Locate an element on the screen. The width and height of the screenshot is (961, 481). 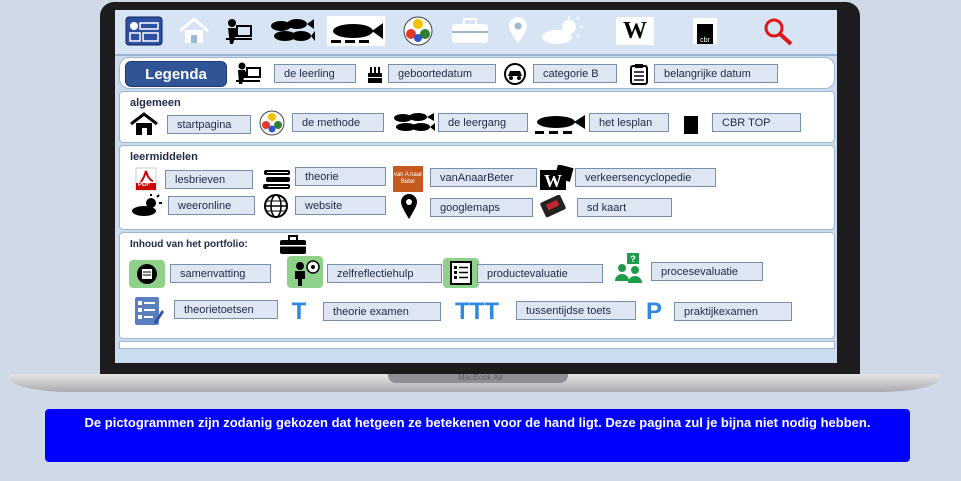
link-theorie: theorie is located at coordinates (340, 176).